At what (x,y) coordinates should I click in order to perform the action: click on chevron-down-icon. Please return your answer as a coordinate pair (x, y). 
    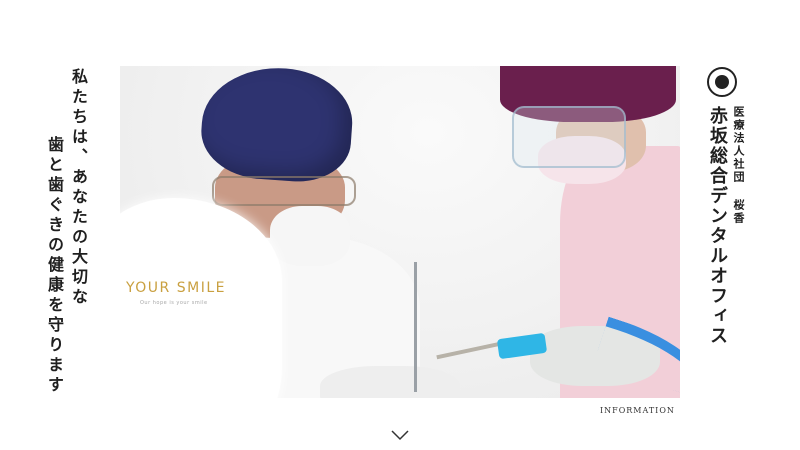
    Looking at the image, I should click on (400, 435).